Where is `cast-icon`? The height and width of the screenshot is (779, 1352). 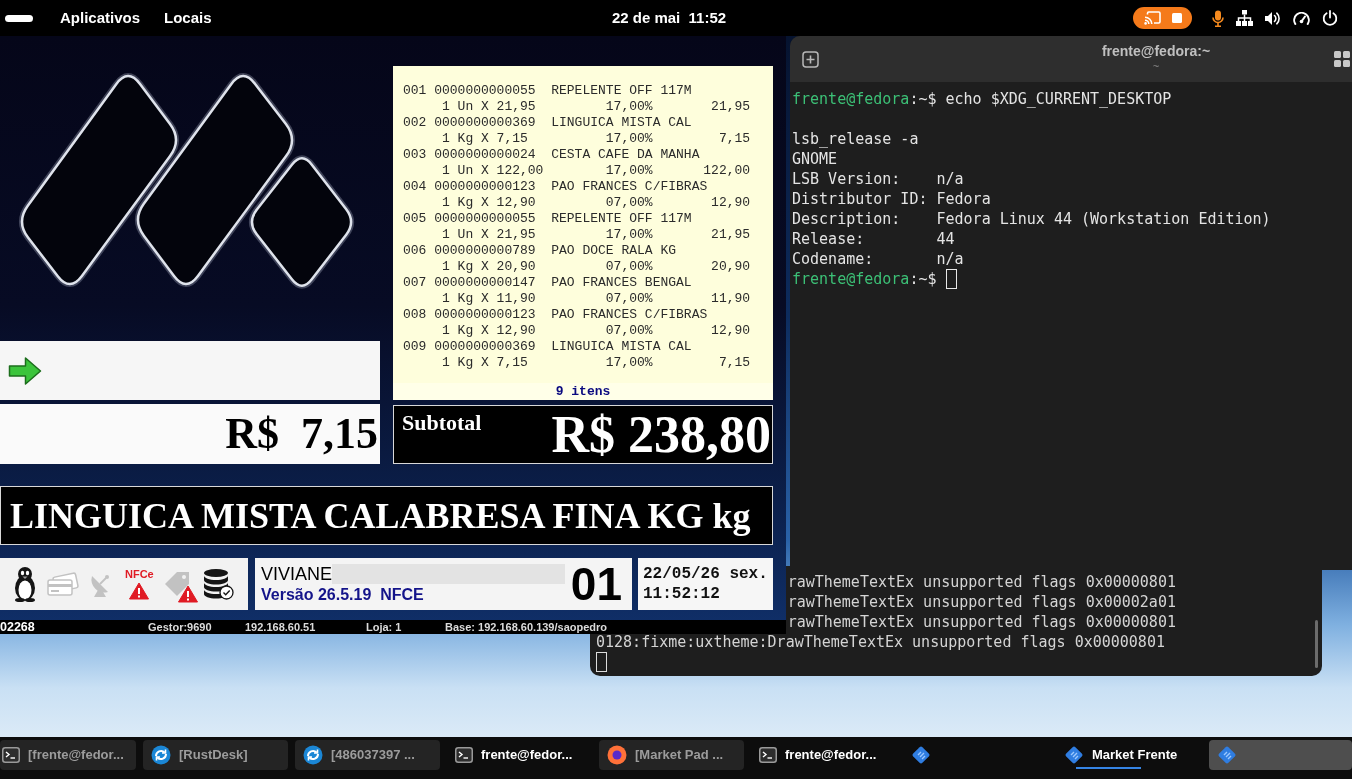
cast-icon is located at coordinates (1152, 18).